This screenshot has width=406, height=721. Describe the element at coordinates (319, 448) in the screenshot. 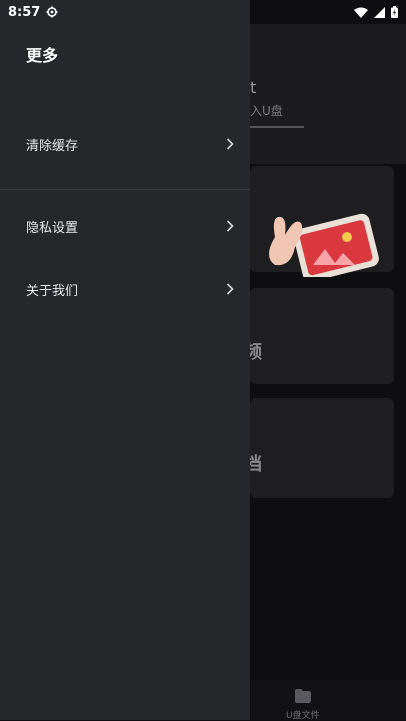

I see `document-card: 档` at that location.